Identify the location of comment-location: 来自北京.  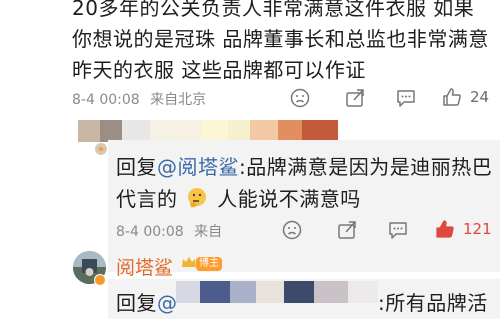
(178, 100).